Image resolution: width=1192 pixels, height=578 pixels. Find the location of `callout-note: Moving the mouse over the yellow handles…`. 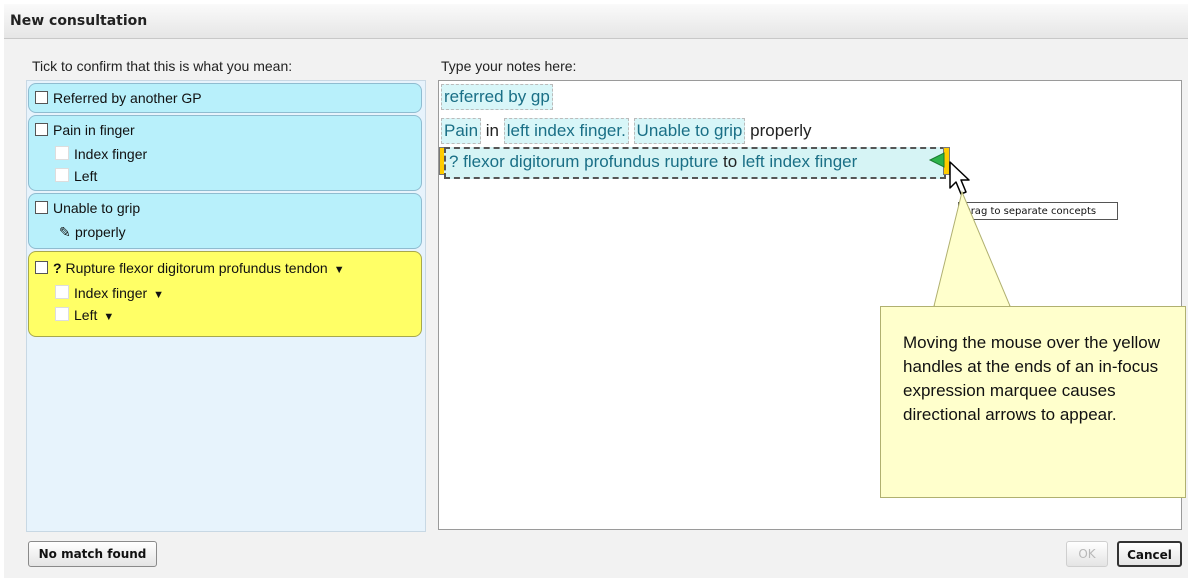

callout-note: Moving the mouse over the yellow handles… is located at coordinates (1033, 402).